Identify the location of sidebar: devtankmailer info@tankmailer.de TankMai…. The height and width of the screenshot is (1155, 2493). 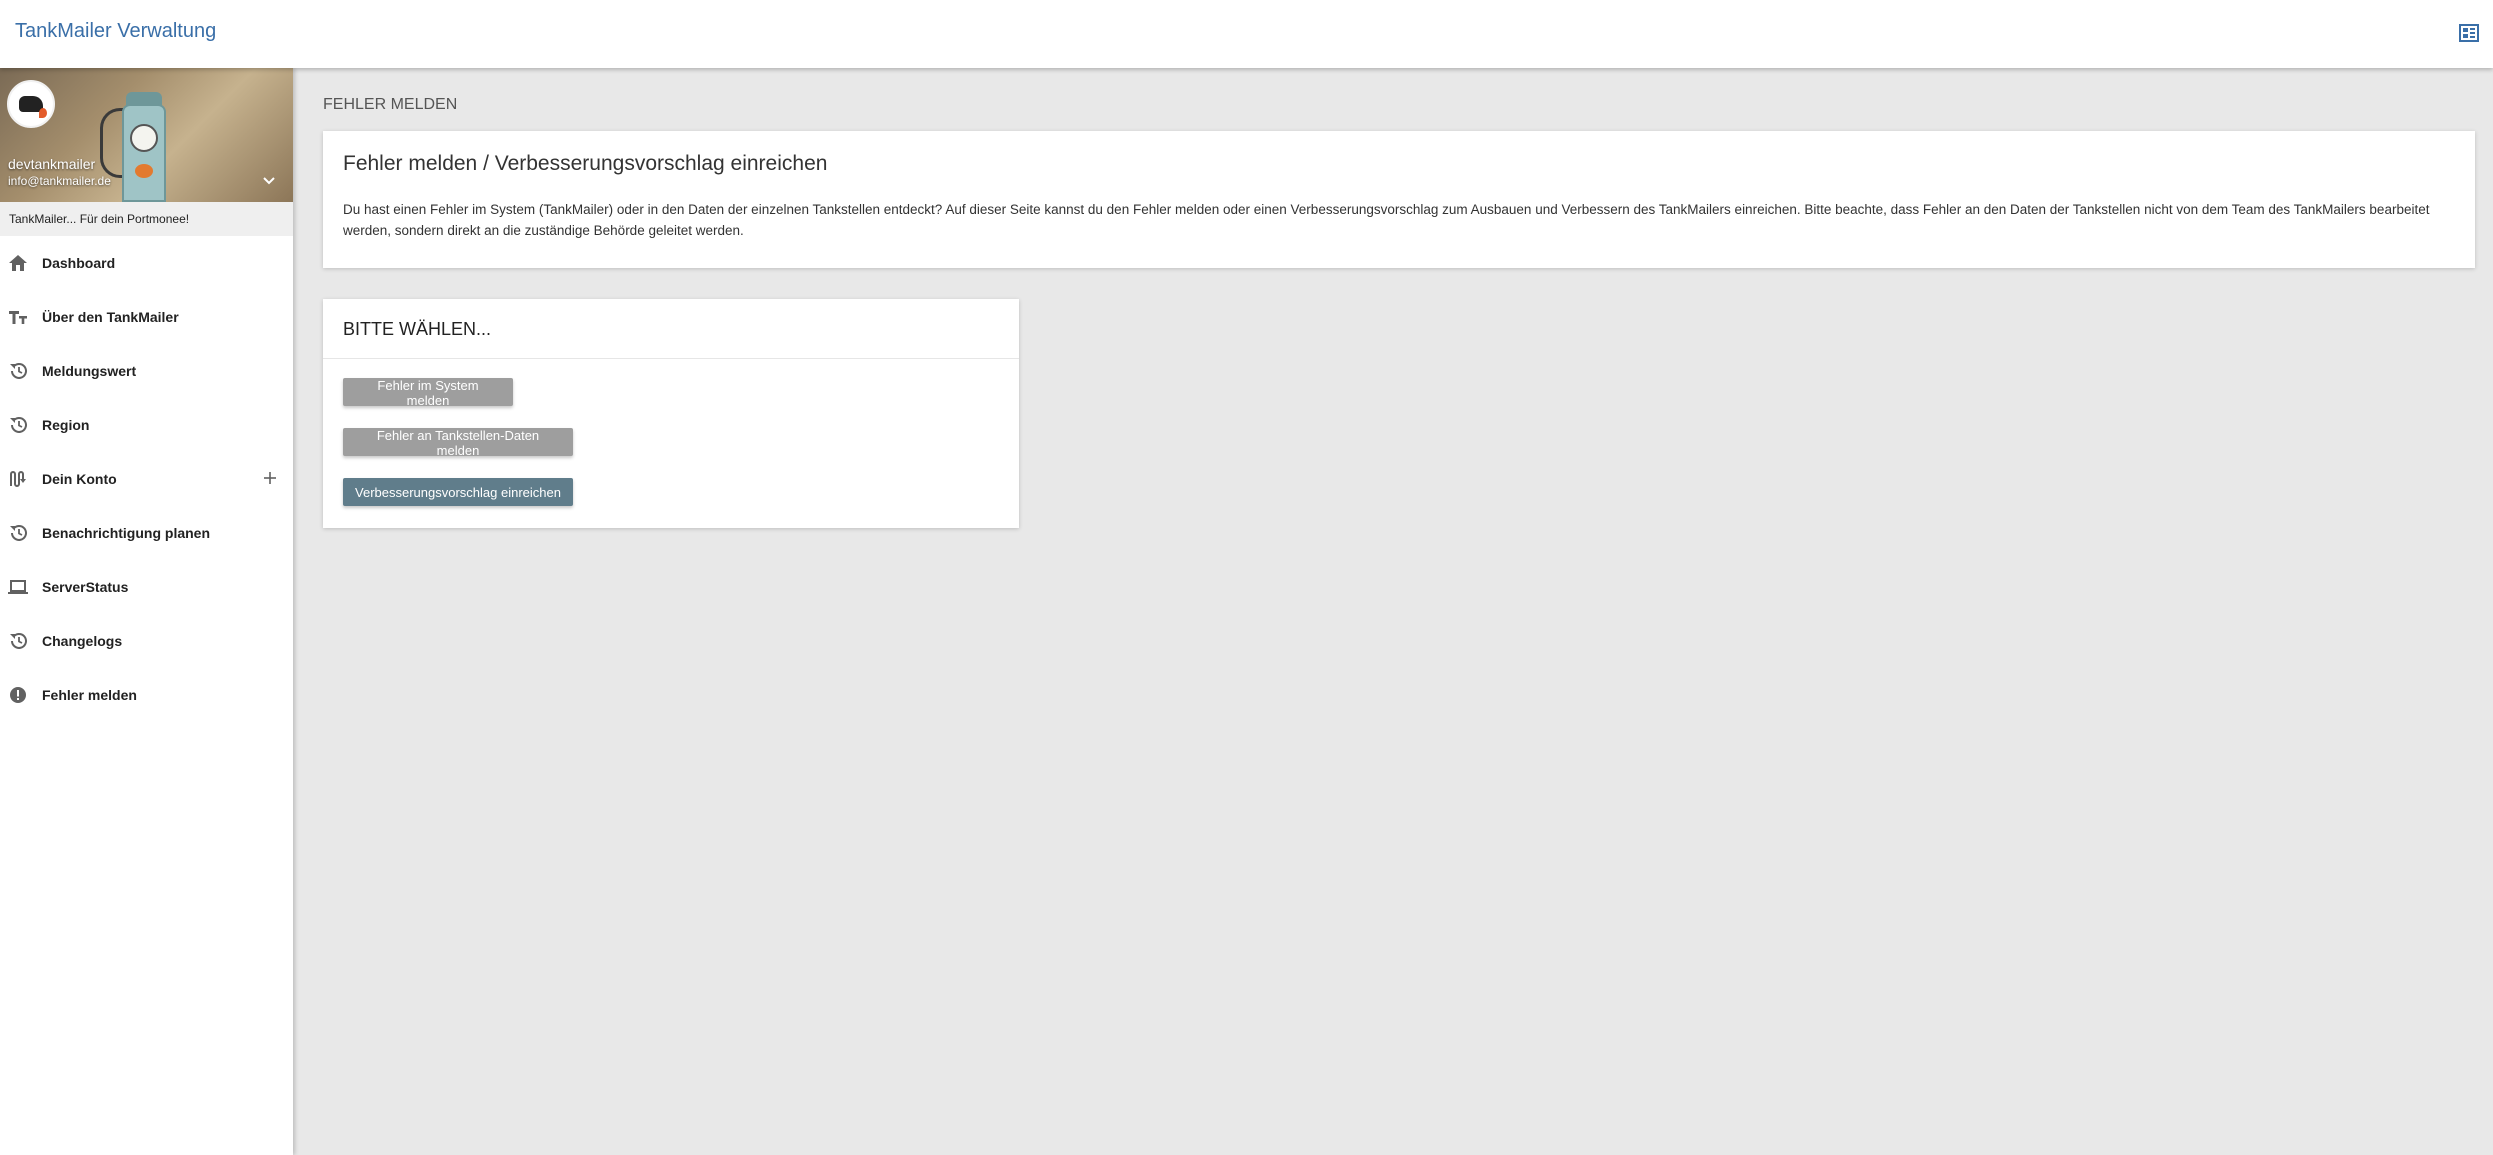
(146, 611).